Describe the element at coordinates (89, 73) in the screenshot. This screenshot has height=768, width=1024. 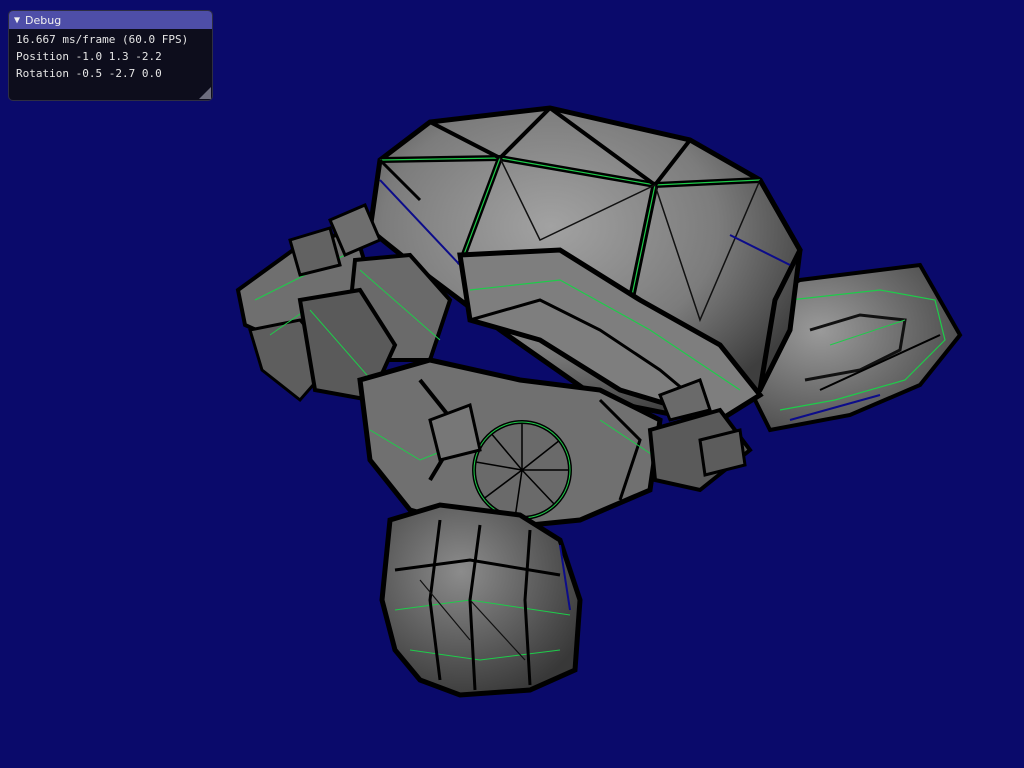
I see `camera-rotation-text: Rotation -0.5 -2.7 0.0` at that location.